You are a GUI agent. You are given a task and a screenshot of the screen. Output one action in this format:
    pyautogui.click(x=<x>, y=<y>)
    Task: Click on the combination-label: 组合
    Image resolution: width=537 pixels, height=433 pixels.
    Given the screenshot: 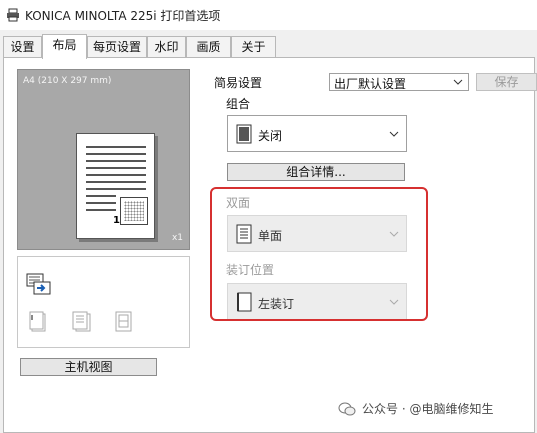 What is the action you would take?
    pyautogui.click(x=238, y=104)
    